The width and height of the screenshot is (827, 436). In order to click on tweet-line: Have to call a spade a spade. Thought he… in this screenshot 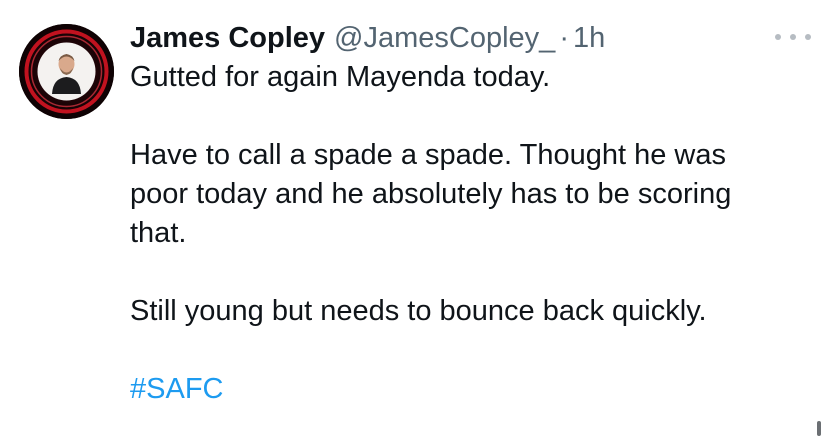, I will do `click(428, 155)`.